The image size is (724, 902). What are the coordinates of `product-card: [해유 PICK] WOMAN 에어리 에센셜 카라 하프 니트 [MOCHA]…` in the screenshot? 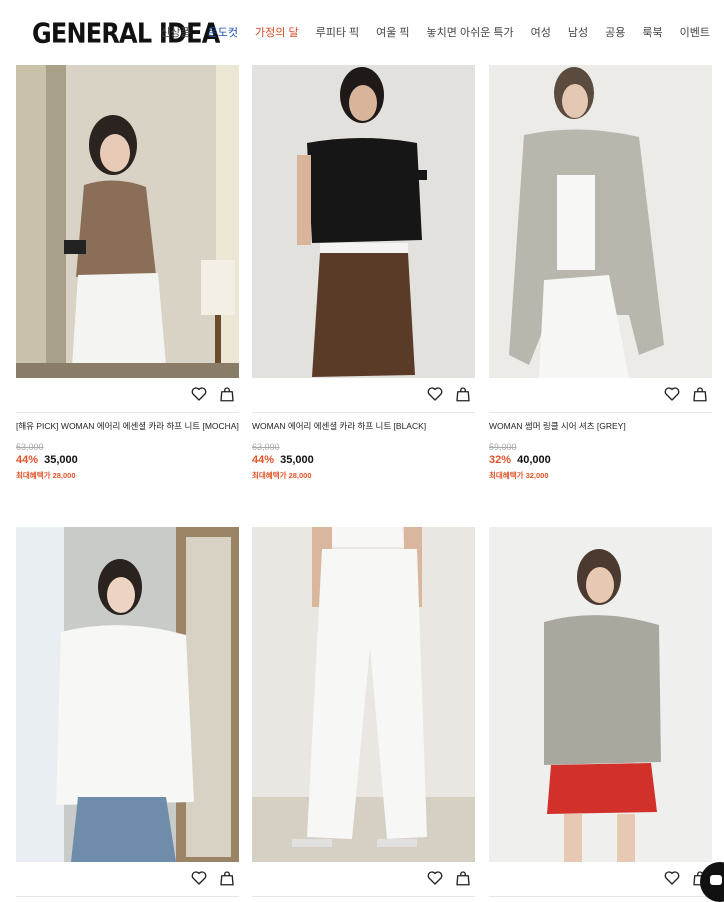 It's located at (127, 273).